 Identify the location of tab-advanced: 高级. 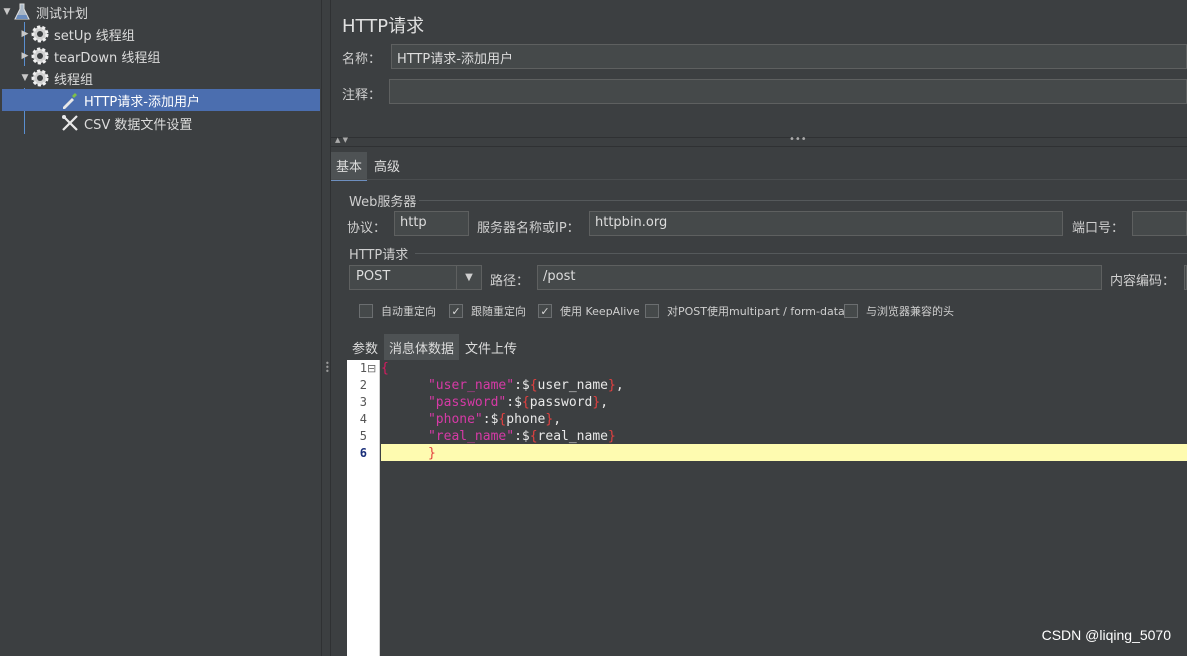
(387, 165).